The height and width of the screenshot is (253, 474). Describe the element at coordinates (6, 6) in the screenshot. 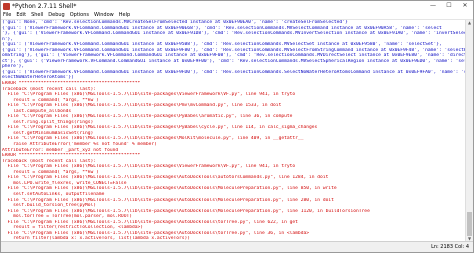

I see `python-idle-icon` at that location.